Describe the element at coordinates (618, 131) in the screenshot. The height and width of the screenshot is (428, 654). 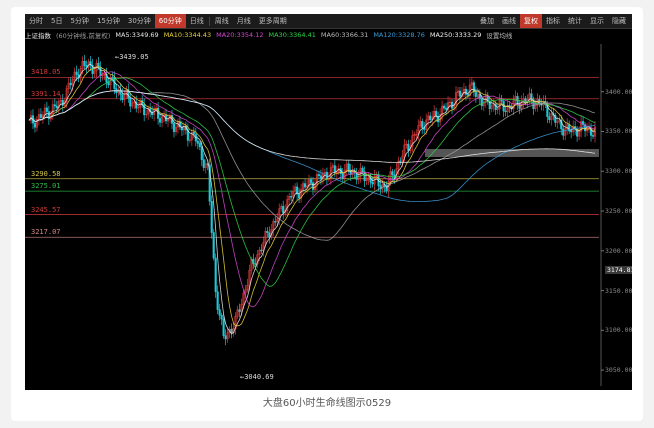
I see `y-tick-label: 3350.00` at that location.